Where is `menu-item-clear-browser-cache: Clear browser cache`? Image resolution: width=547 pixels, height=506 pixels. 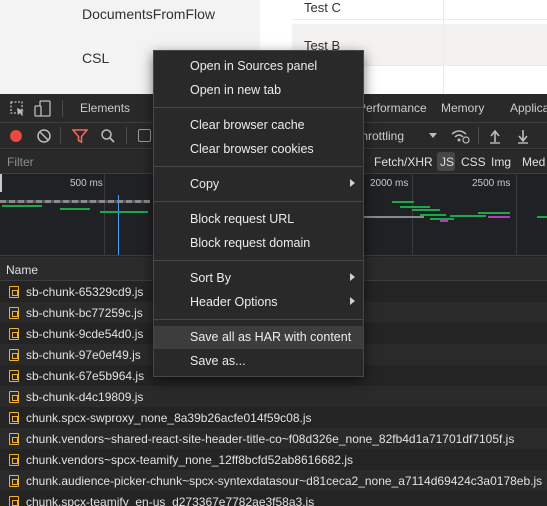 menu-item-clear-browser-cache: Clear browser cache is located at coordinates (258, 125).